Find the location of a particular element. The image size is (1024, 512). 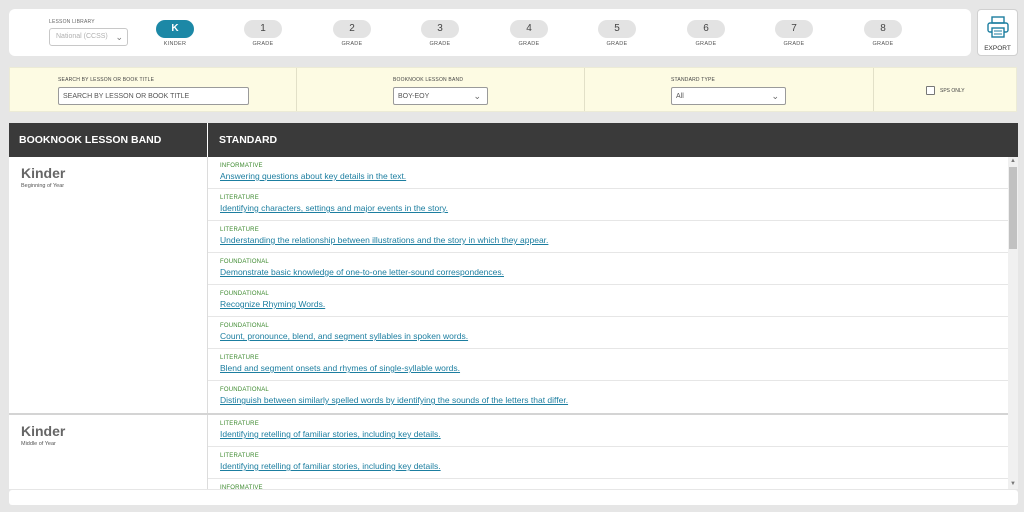

grade-label: KINDER is located at coordinates (175, 44).